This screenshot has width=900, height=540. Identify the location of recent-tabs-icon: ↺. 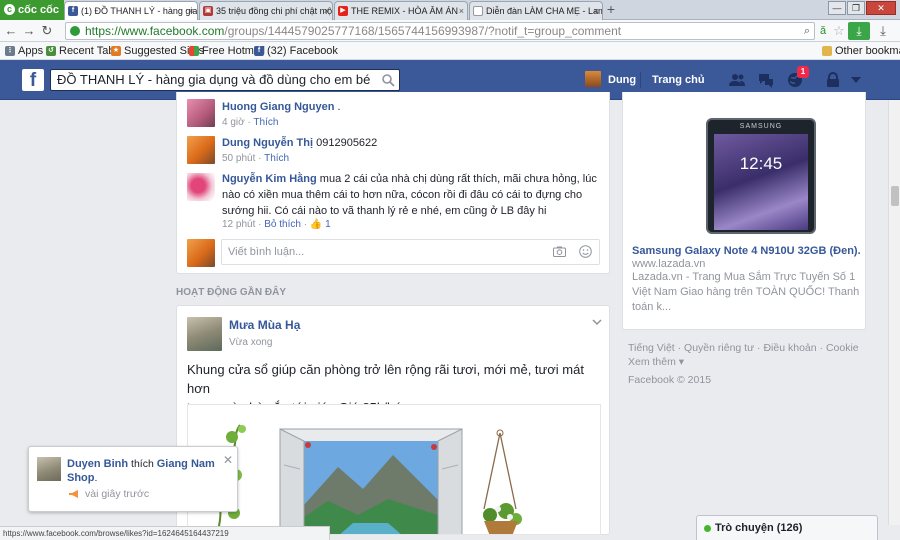
(51, 51).